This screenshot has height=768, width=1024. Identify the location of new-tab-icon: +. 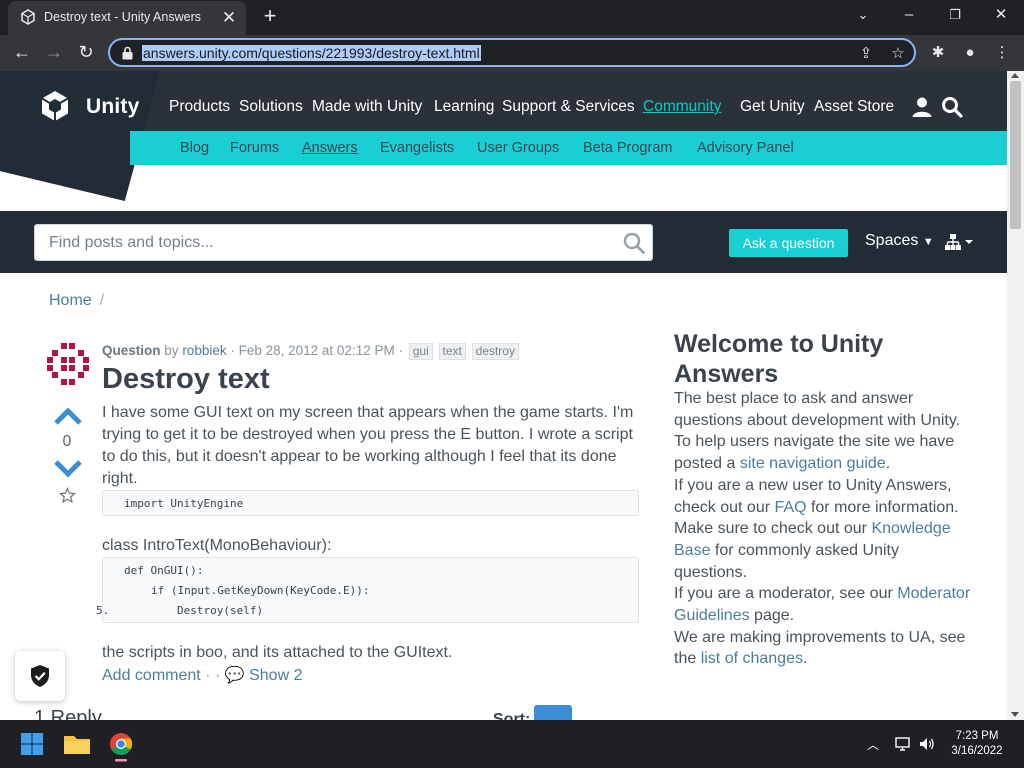
(270, 17).